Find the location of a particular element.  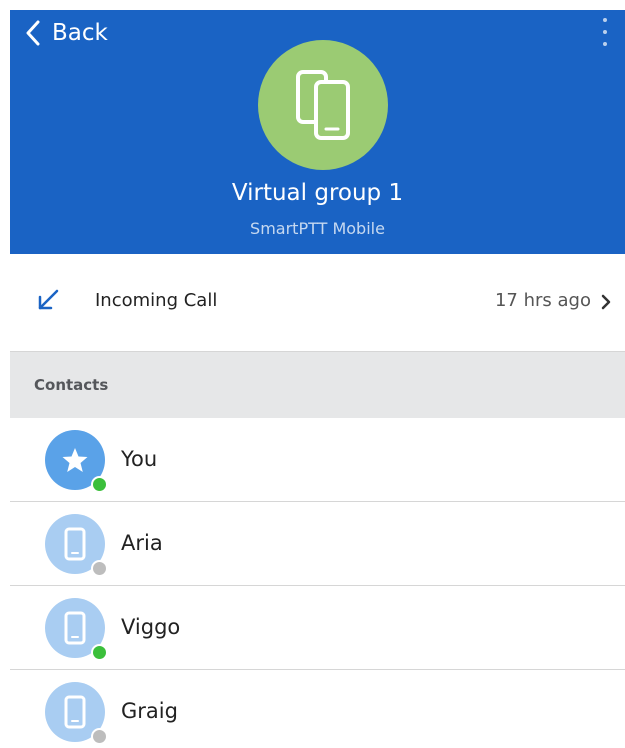

recent-call-row: Incoming Call 17 hrs ago is located at coordinates (317, 303).